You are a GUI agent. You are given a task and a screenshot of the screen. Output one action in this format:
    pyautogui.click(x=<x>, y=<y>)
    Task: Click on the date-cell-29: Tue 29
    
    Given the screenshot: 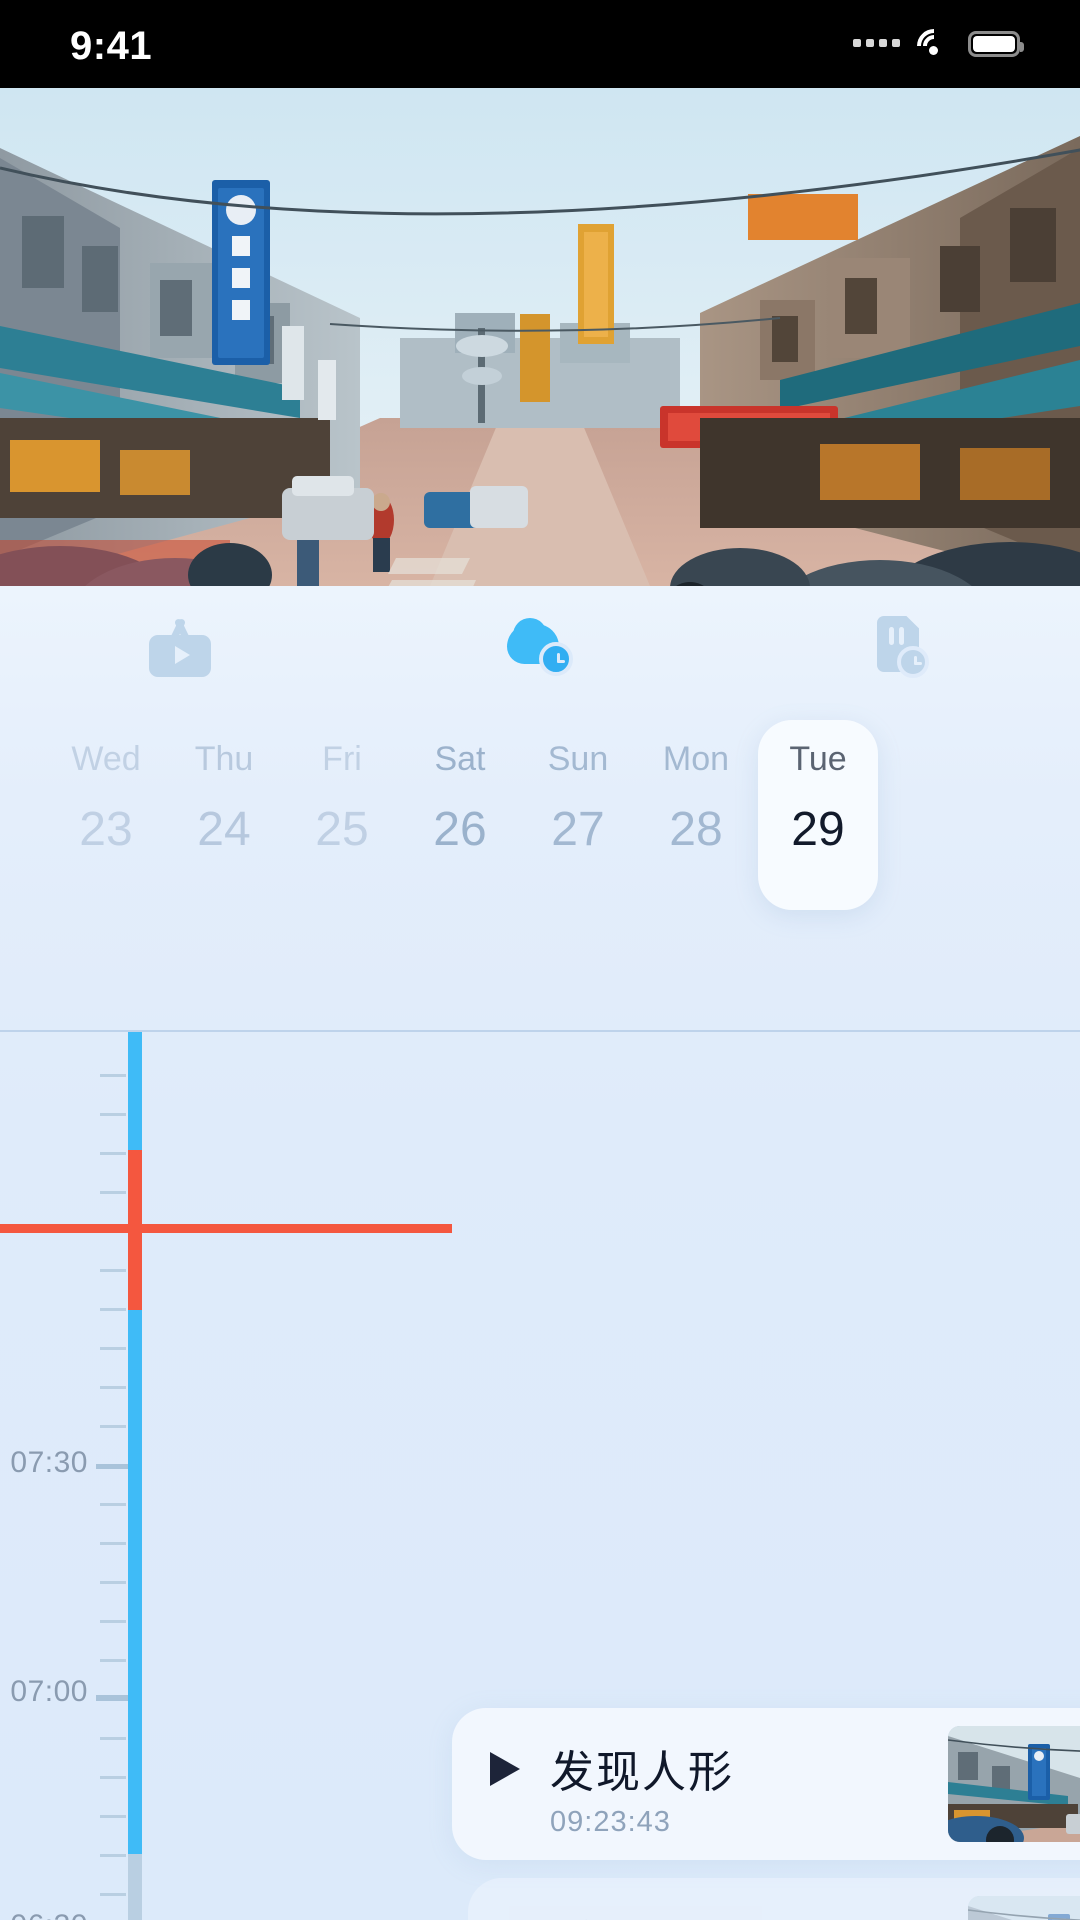 What is the action you would take?
    pyautogui.click(x=818, y=815)
    